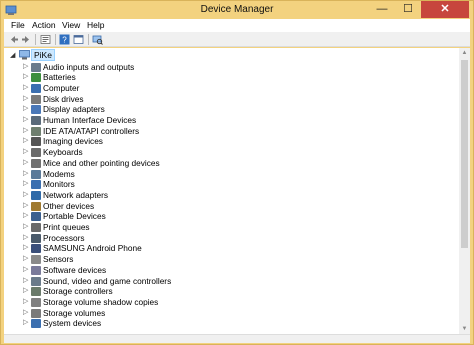  What do you see at coordinates (36, 302) in the screenshot?
I see `shadow-copy-icon` at bounding box center [36, 302].